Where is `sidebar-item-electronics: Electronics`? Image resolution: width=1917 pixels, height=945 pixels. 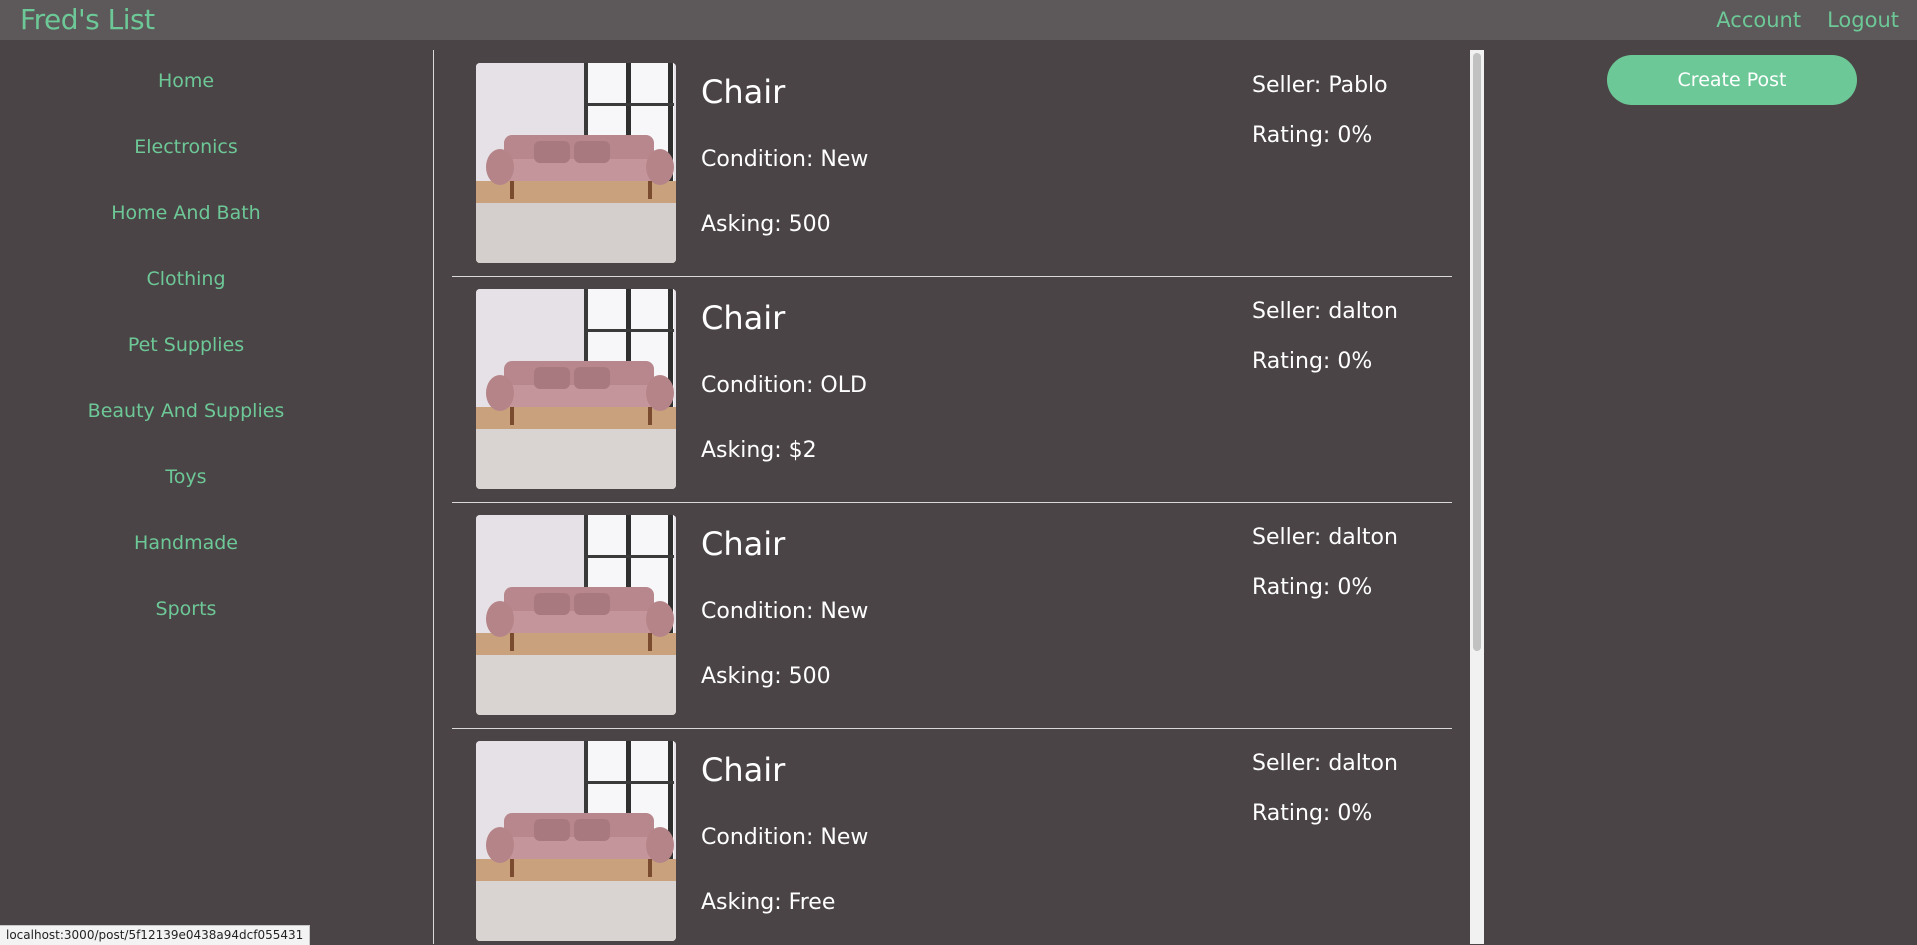
sidebar-item-electronics: Electronics is located at coordinates (186, 147).